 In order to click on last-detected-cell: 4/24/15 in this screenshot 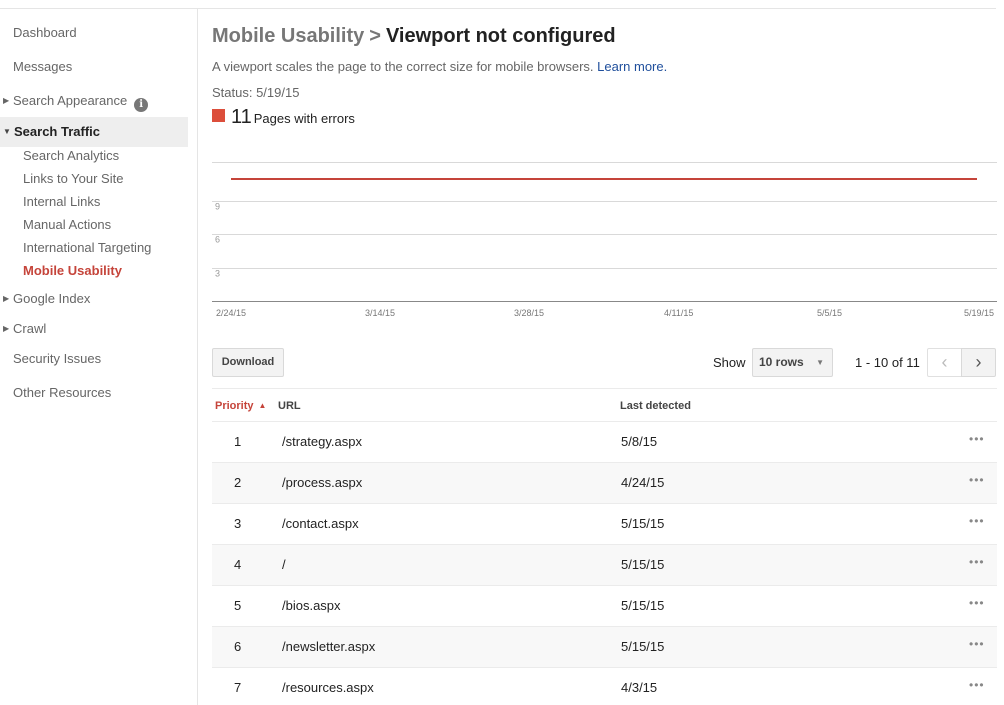, I will do `click(643, 482)`.